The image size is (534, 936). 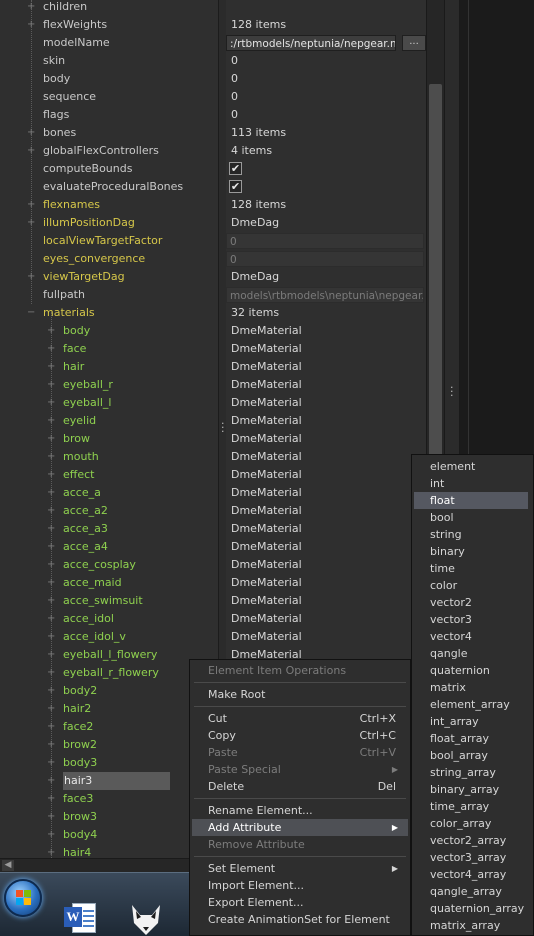 I want to click on attribute-type-vector3: vector3, so click(x=471, y=619).